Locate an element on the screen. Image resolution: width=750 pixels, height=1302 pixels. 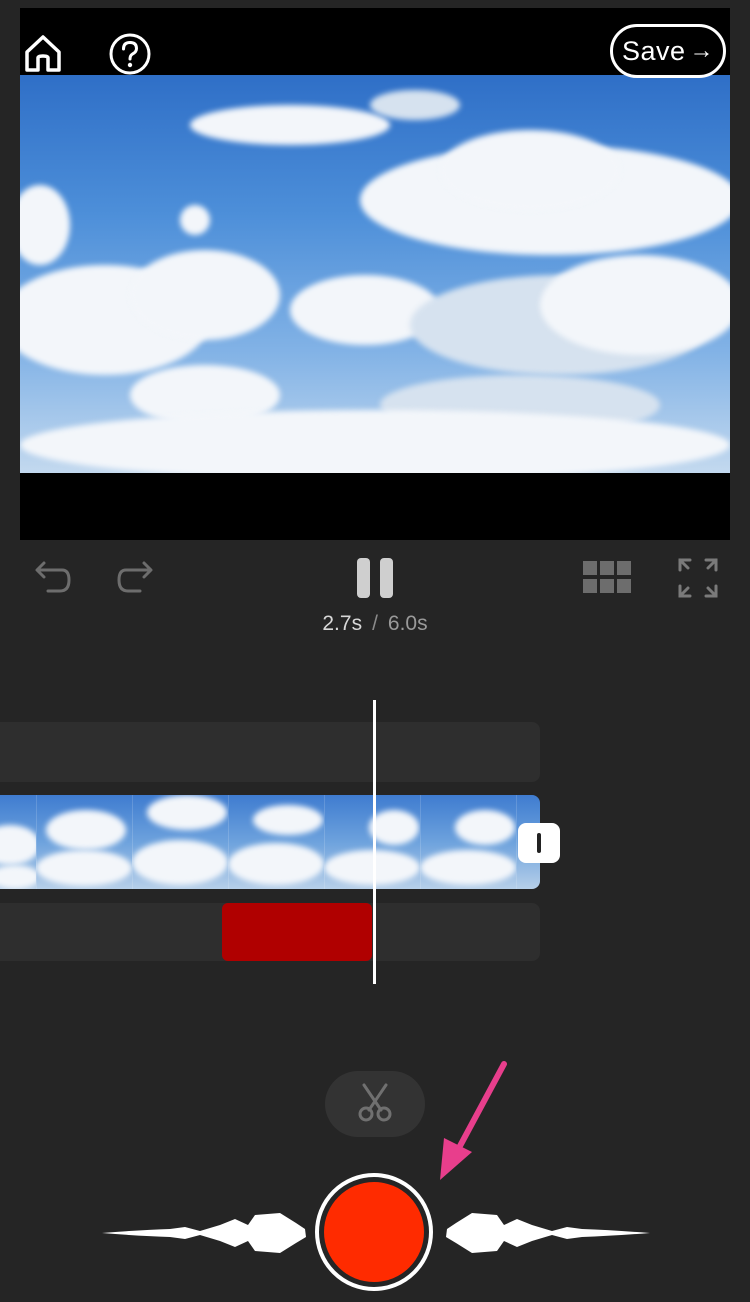
recorded-segment is located at coordinates (297, 932).